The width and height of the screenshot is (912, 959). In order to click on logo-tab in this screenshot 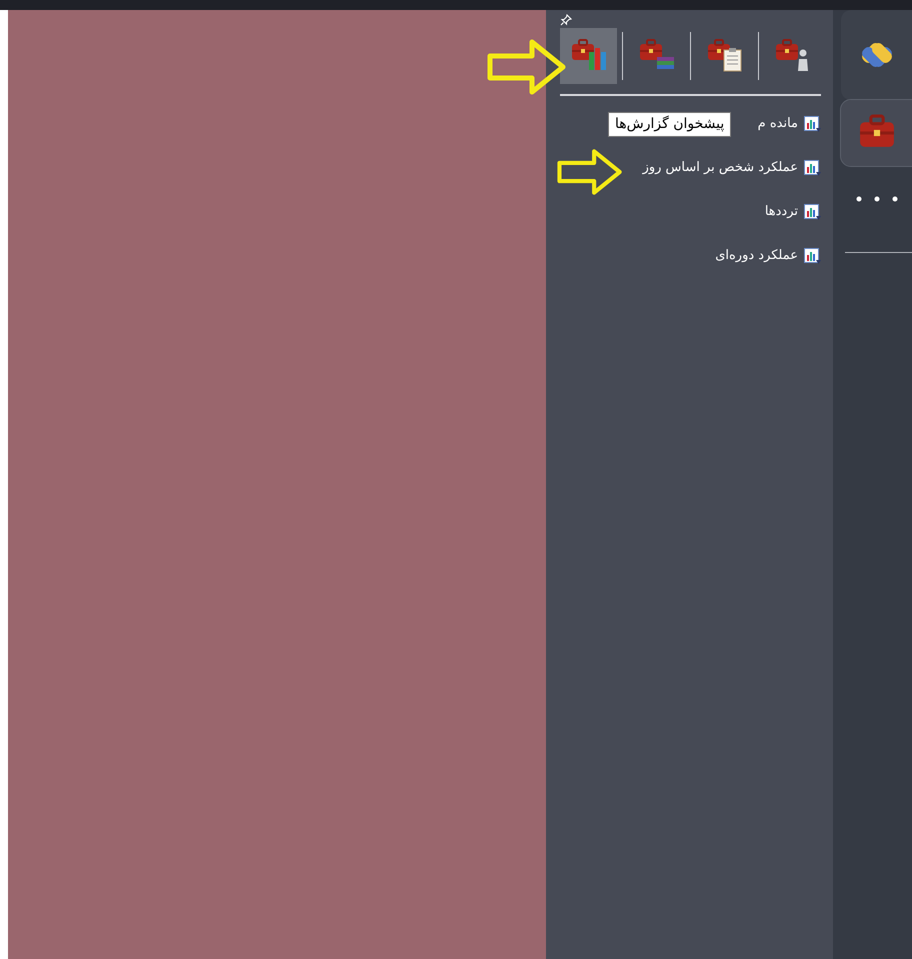, I will do `click(876, 55)`.